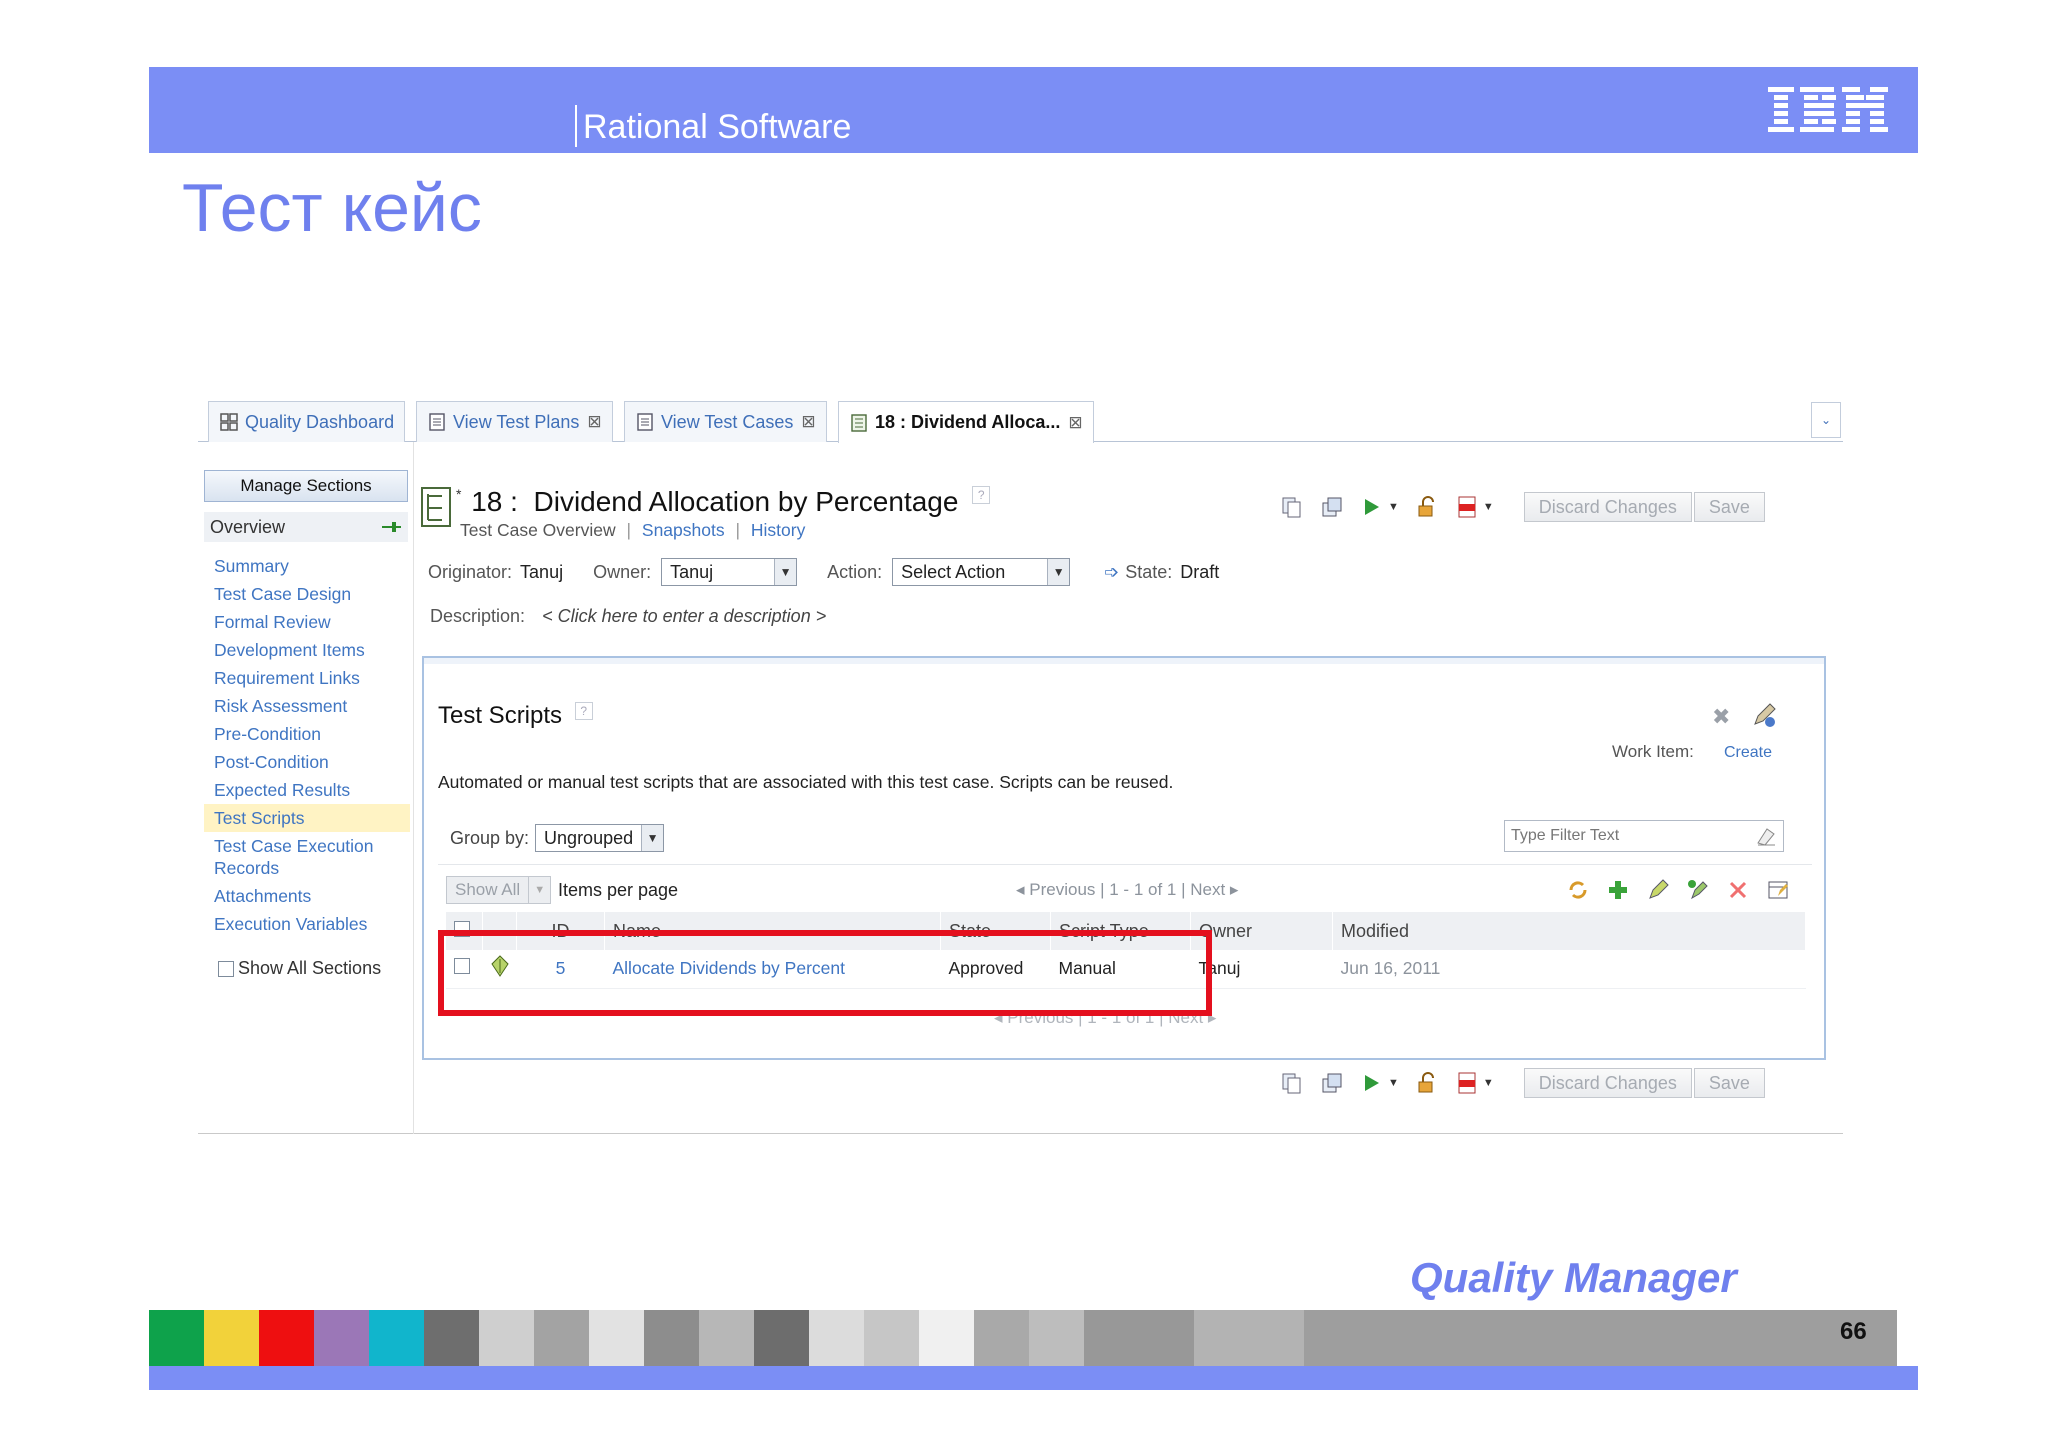 The image size is (2048, 1448). What do you see at coordinates (470, 571) in the screenshot?
I see `originator-label: Originator:` at bounding box center [470, 571].